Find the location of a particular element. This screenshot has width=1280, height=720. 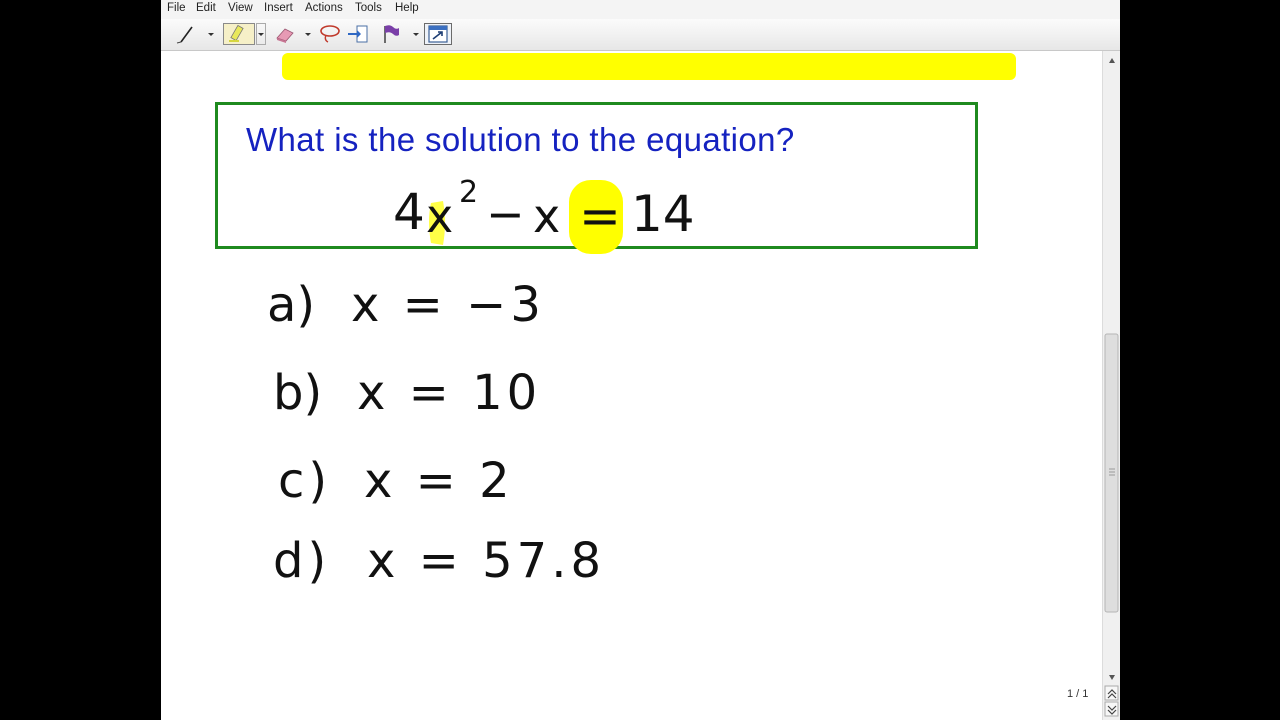

scrollbar-graphics is located at coordinates (1111, 387).